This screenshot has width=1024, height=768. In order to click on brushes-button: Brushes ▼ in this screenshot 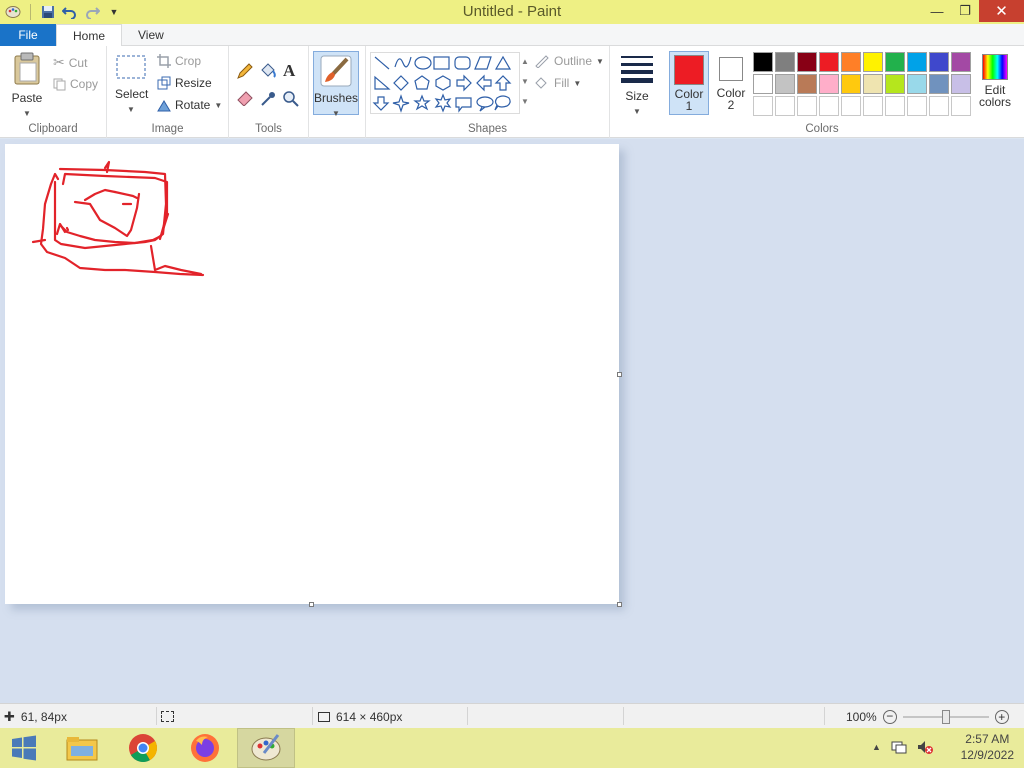, I will do `click(336, 84)`.